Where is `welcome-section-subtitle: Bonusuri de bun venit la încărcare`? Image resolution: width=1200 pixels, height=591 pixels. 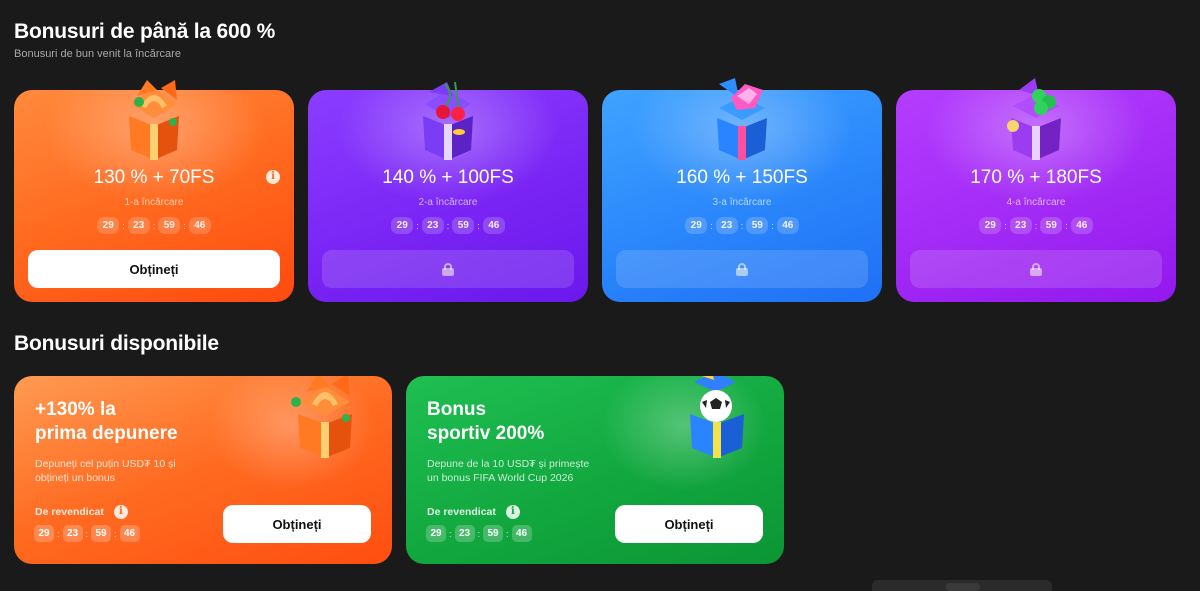 welcome-section-subtitle: Bonusuri de bun venit la încărcare is located at coordinates (97, 54).